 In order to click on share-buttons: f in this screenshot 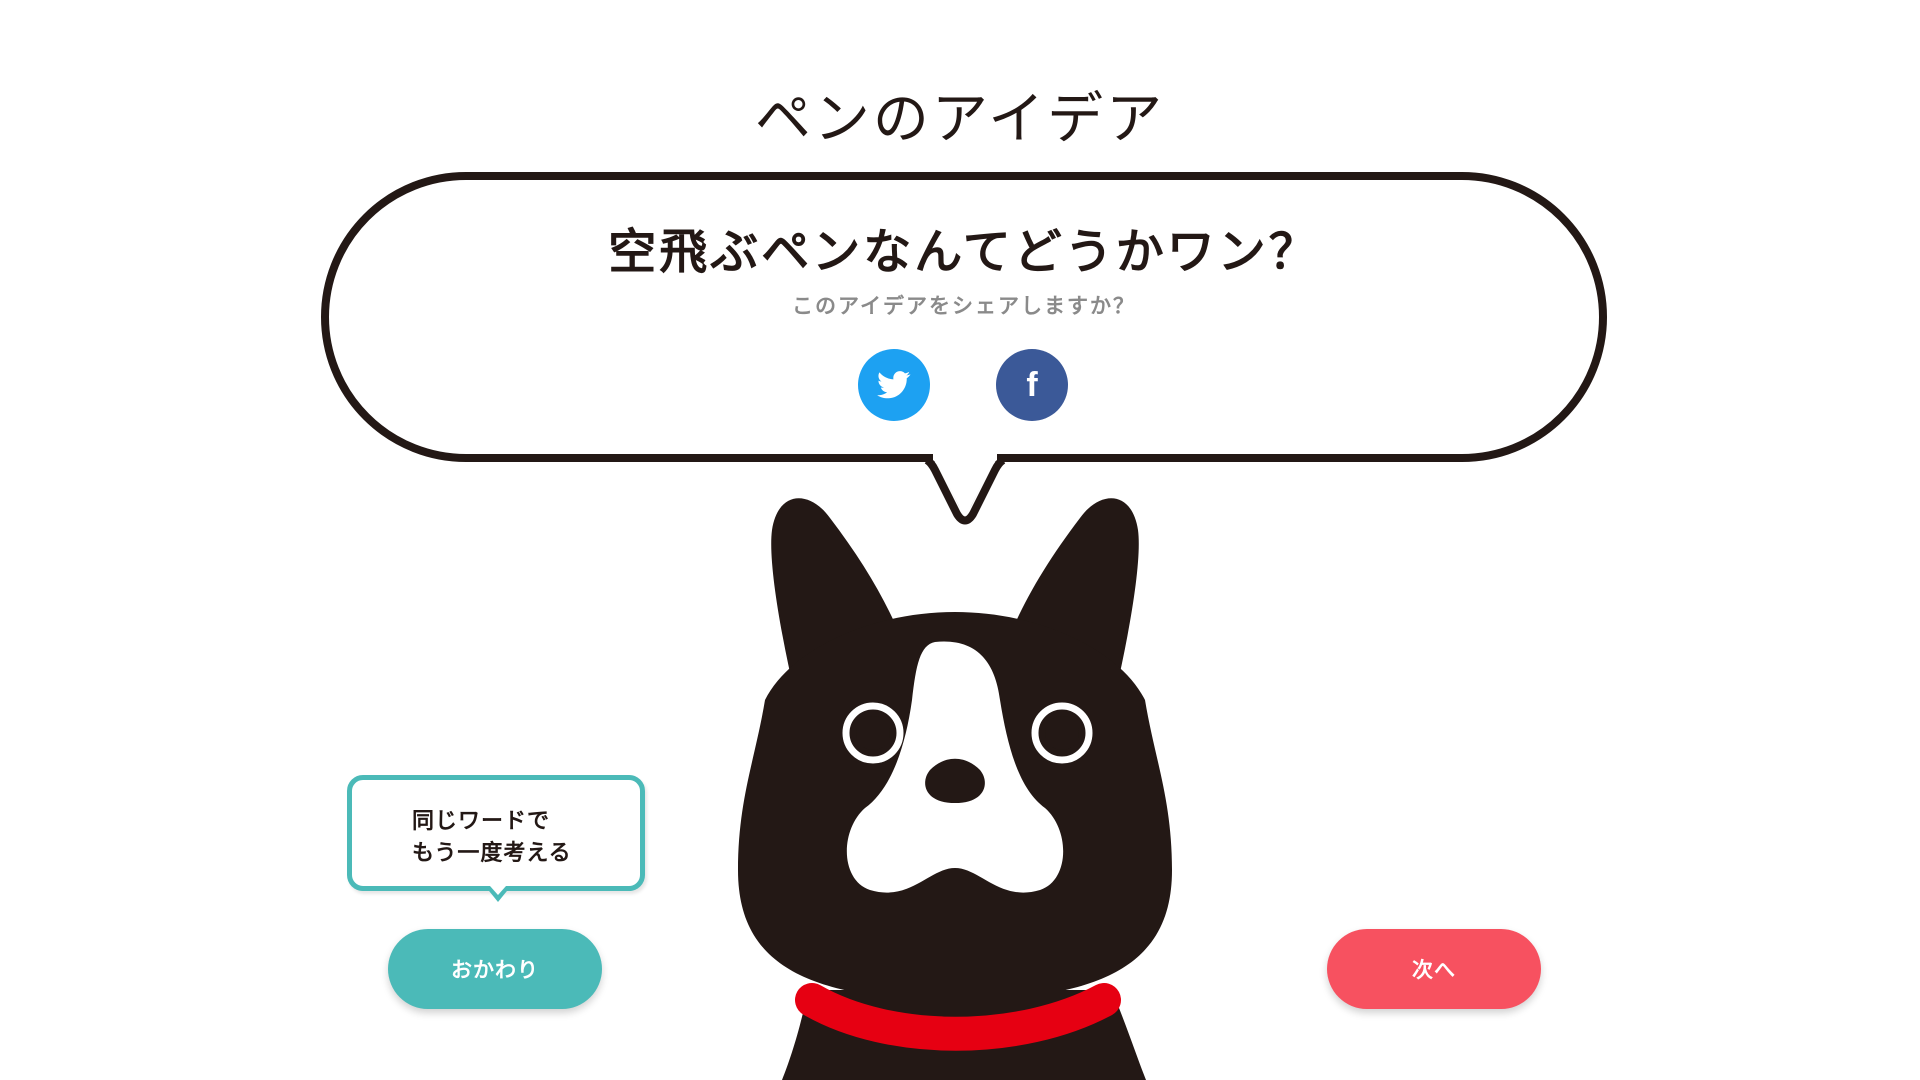, I will do `click(964, 385)`.